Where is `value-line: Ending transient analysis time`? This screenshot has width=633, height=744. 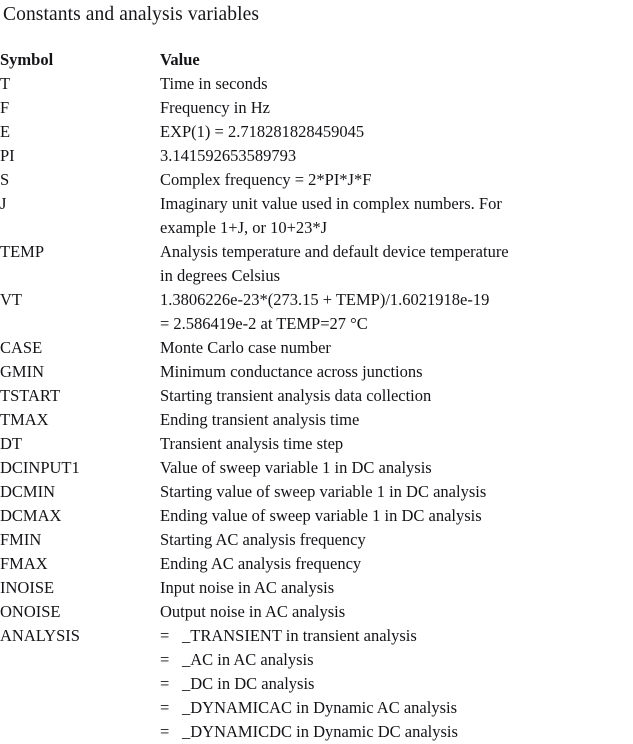
value-line: Ending transient analysis time is located at coordinates (260, 419).